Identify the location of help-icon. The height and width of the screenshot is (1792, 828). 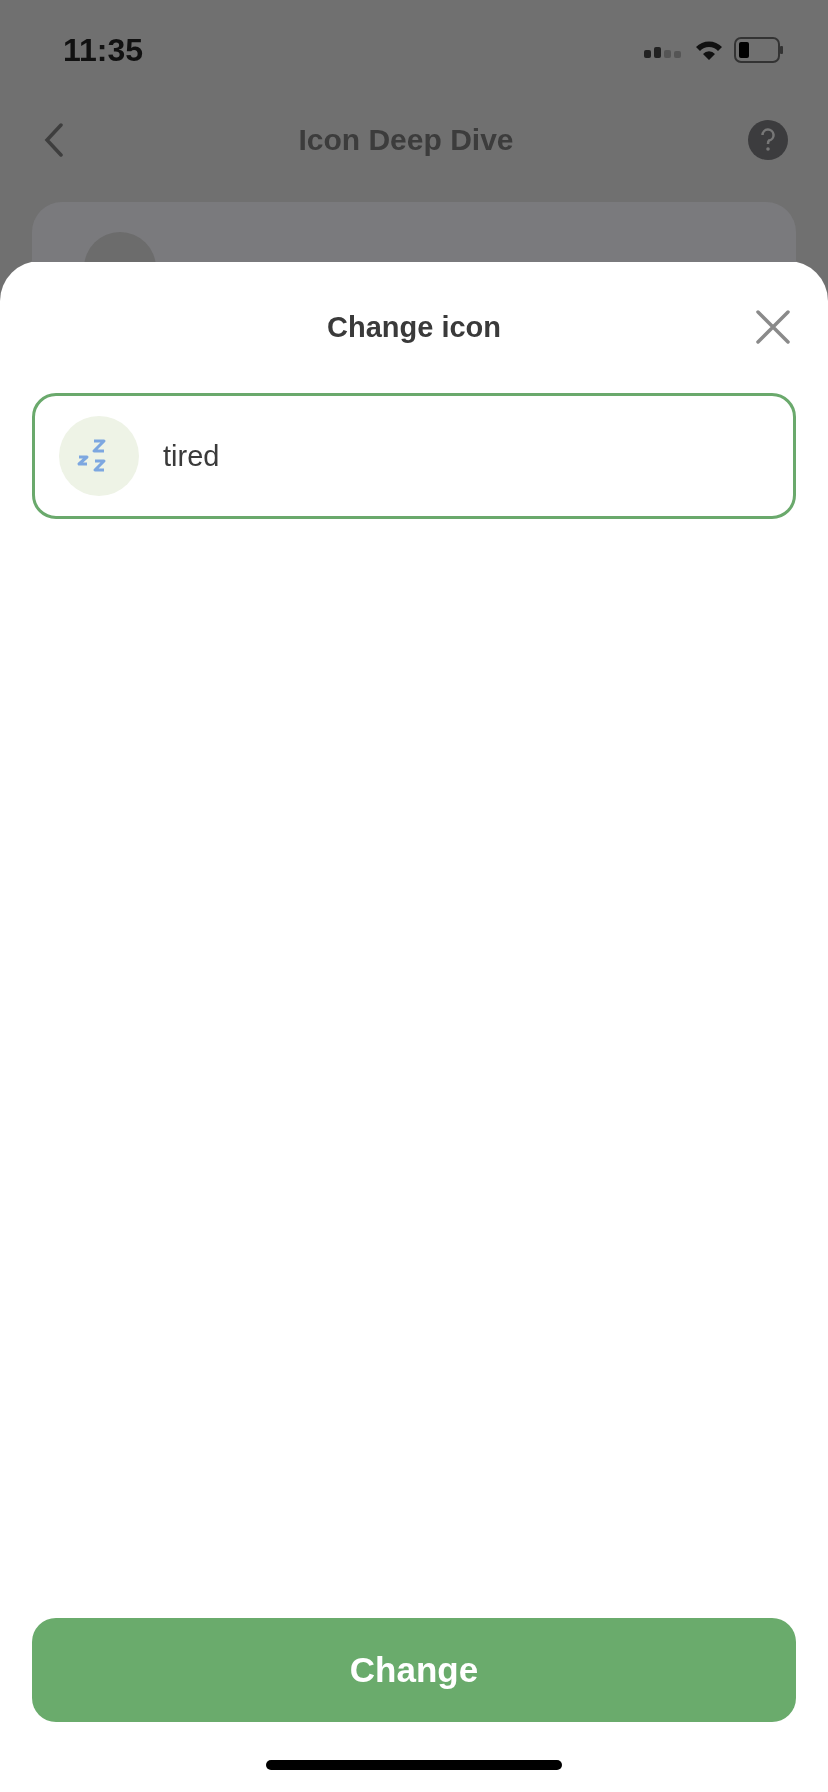
(768, 140).